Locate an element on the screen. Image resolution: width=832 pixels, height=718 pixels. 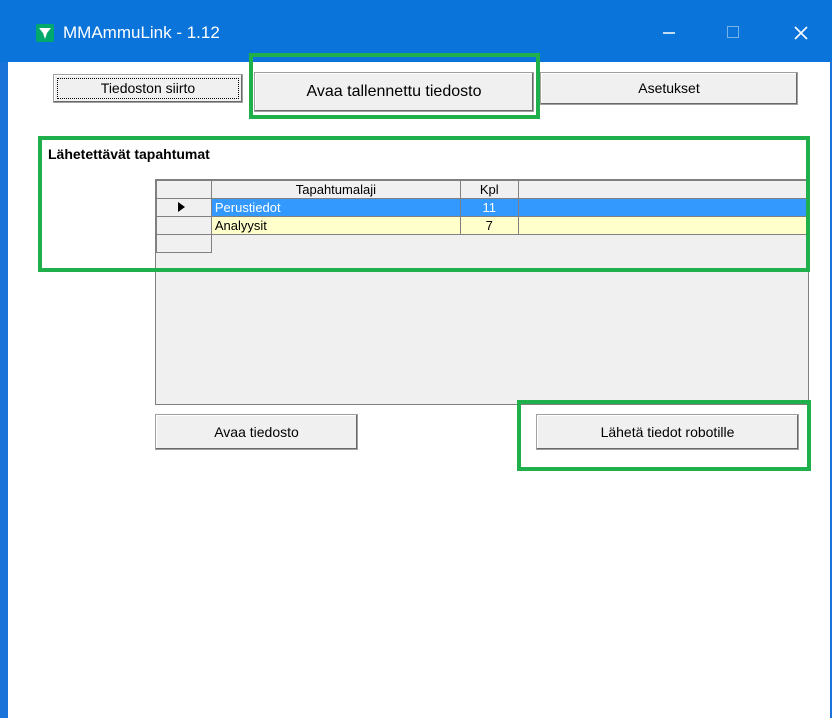
column-header-type: Tapahtumalaji is located at coordinates (335, 189).